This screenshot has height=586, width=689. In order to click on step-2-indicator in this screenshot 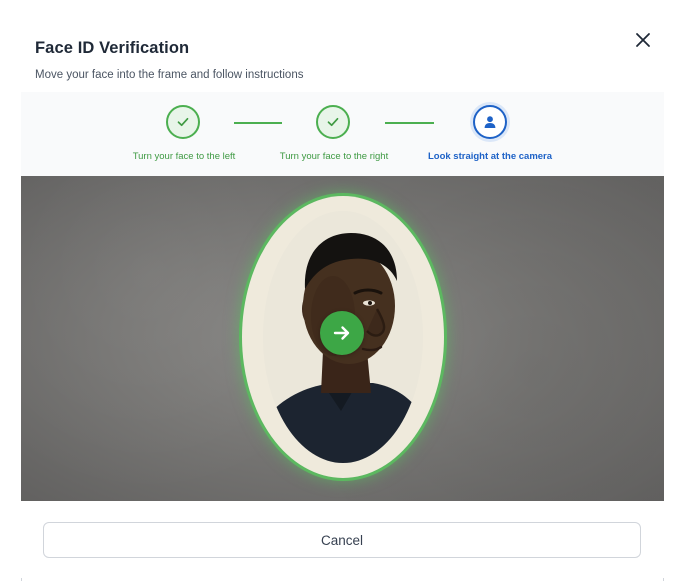, I will do `click(333, 122)`.